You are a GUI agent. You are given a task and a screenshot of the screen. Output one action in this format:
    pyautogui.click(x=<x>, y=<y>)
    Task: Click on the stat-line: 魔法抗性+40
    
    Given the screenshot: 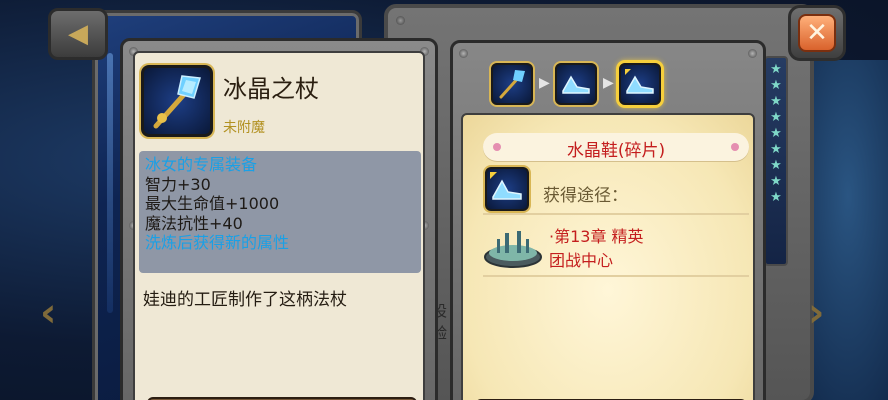 What is the action you would take?
    pyautogui.click(x=194, y=223)
    